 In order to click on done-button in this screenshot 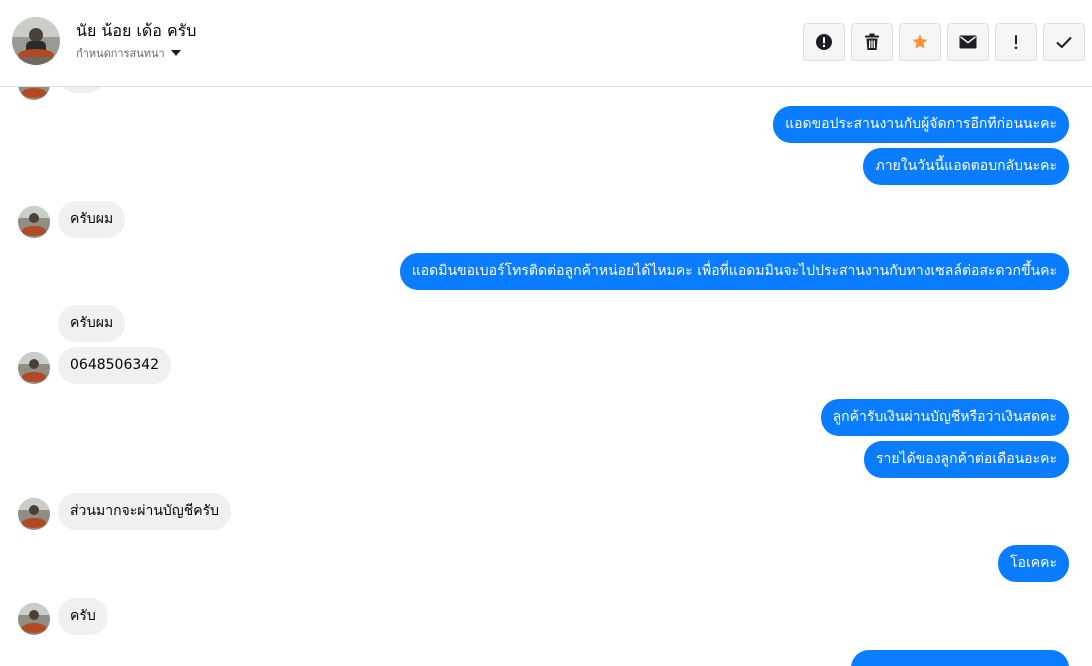, I will do `click(1064, 42)`.